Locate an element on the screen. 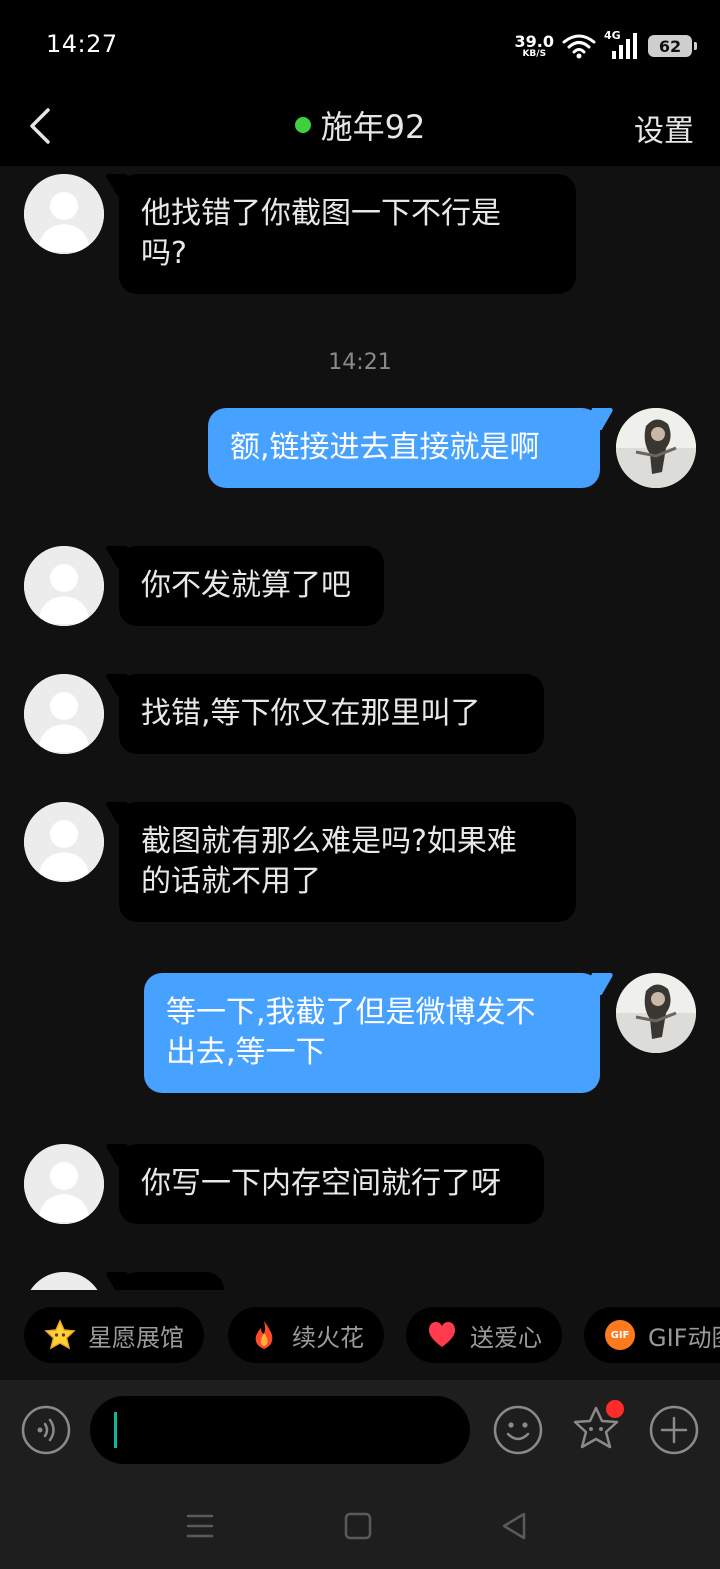 This screenshot has width=720, height=1569. back-nav-icon is located at coordinates (514, 1526).